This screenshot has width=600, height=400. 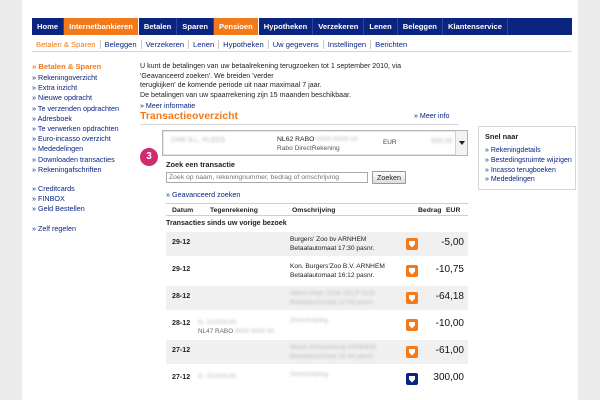 I want to click on nav-klantenservice: Klantenservice, so click(x=475, y=26).